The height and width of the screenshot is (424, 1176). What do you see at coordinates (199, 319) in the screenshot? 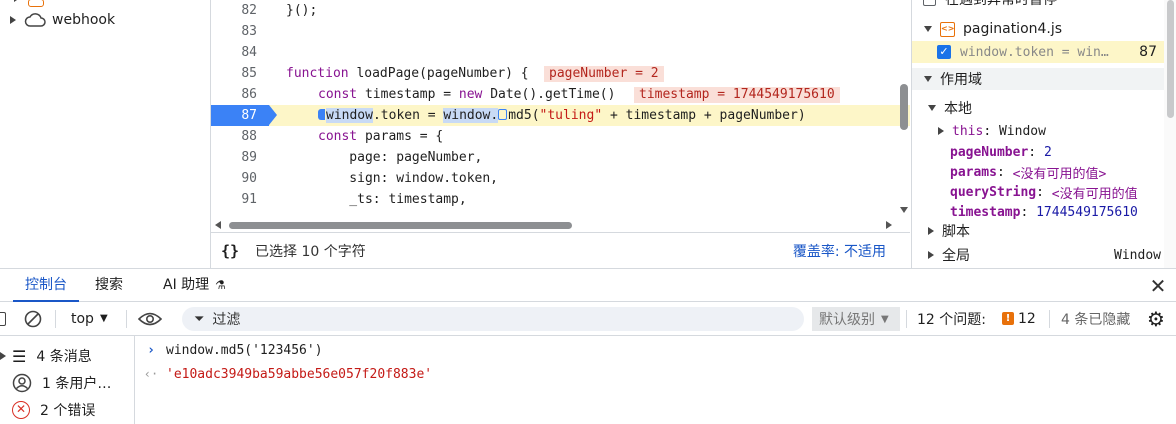
I see `filter-funnel-icon: ⏷` at bounding box center [199, 319].